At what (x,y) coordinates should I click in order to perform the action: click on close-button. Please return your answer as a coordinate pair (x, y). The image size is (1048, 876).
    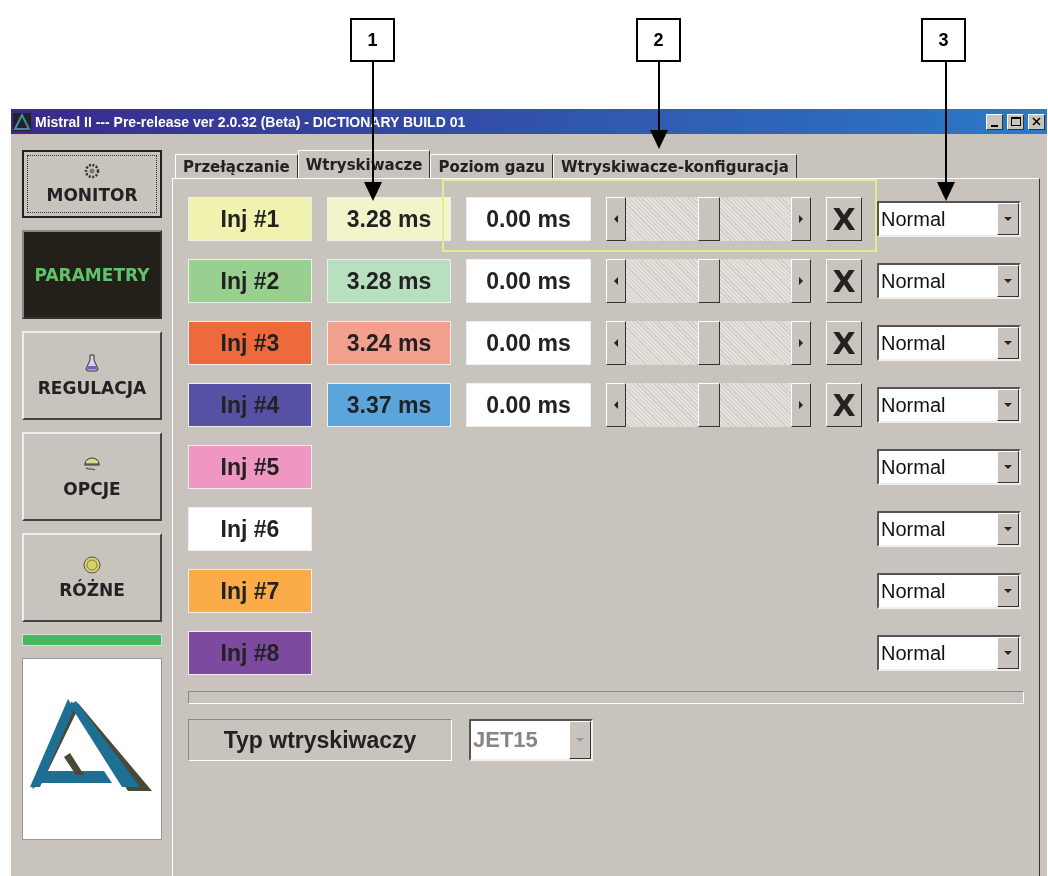
    Looking at the image, I should click on (1036, 121).